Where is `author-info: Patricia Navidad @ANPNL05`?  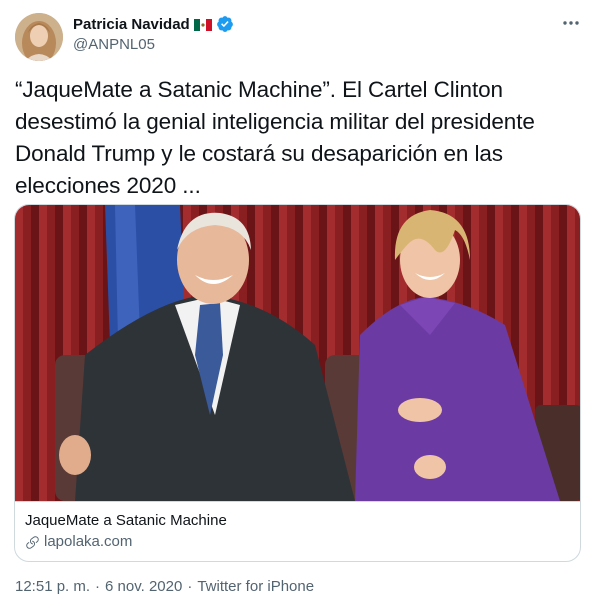 author-info: Patricia Navidad @ANPNL05 is located at coordinates (153, 33).